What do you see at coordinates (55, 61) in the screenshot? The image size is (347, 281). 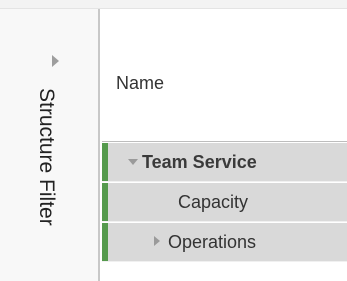 I see `chevron-right-icon` at bounding box center [55, 61].